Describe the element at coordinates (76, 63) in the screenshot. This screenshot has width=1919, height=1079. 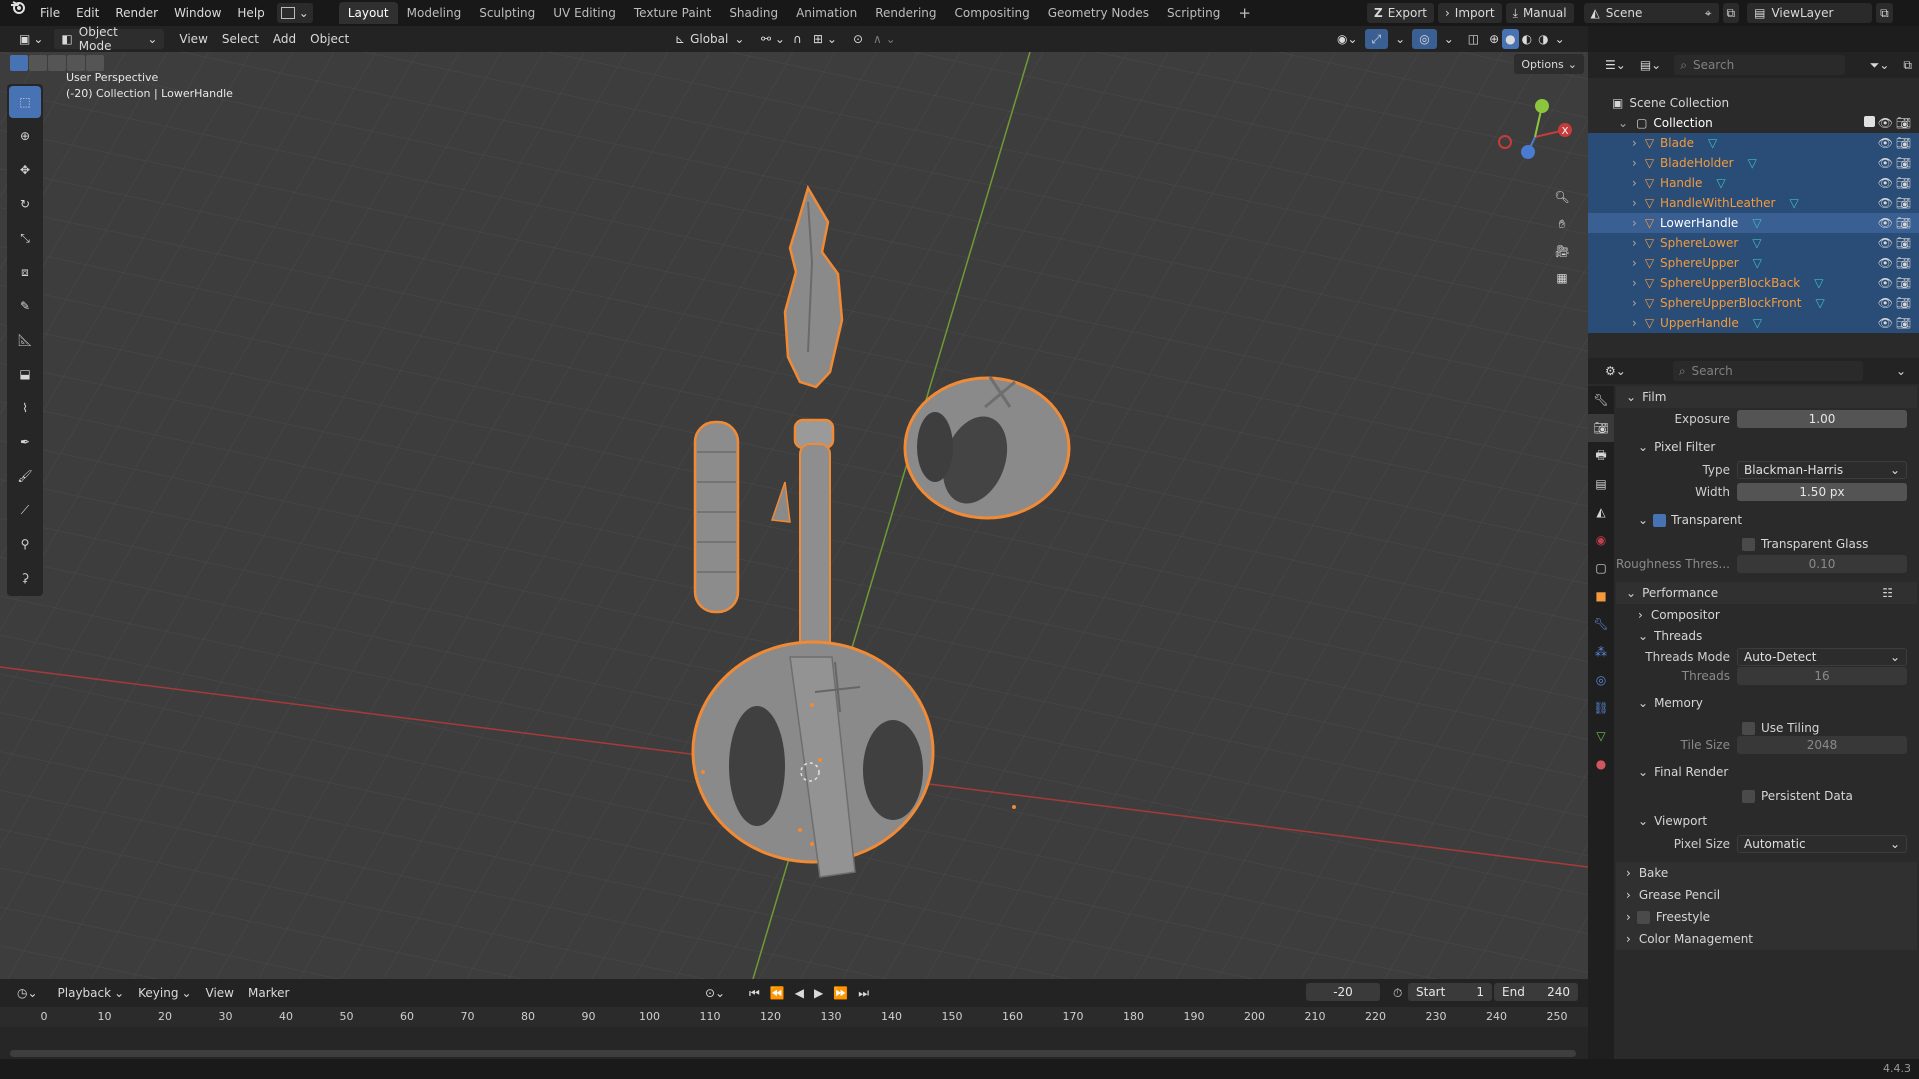
I see `select-invert-icon` at that location.